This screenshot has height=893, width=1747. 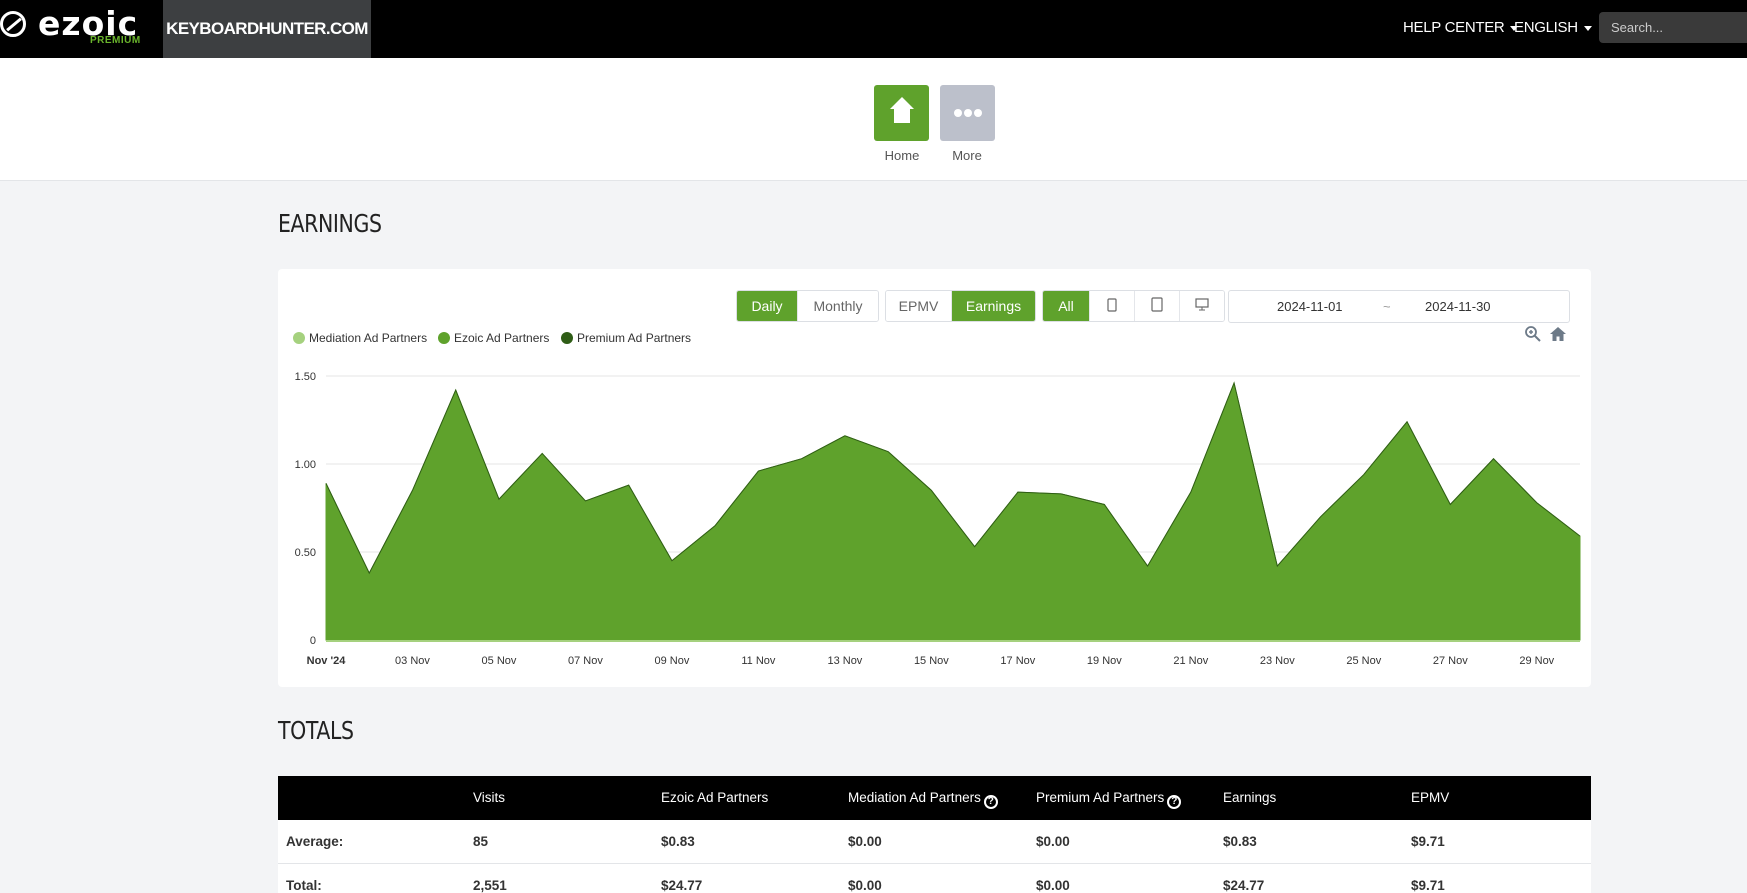 What do you see at coordinates (715, 797) in the screenshot?
I see `col-ezoic-ad-partners: Ezoic Ad Partners` at bounding box center [715, 797].